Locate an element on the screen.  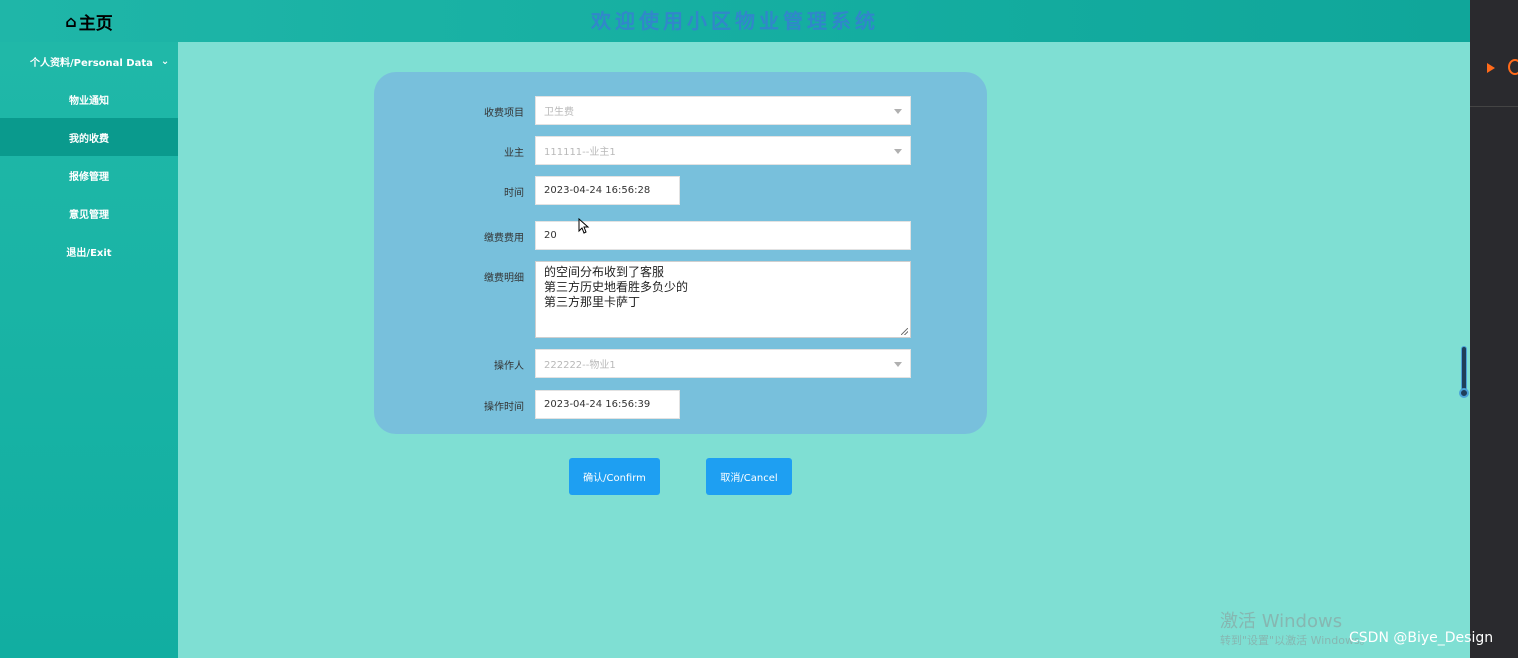
charge-item-label: 收费项目 is located at coordinates (504, 113).